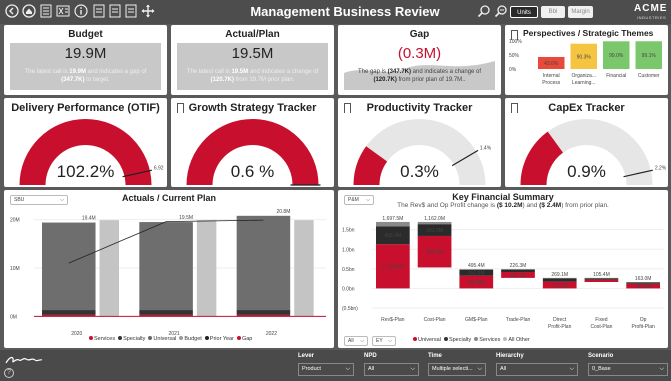  I want to click on x-tick-label: Fixed, so click(601, 320).